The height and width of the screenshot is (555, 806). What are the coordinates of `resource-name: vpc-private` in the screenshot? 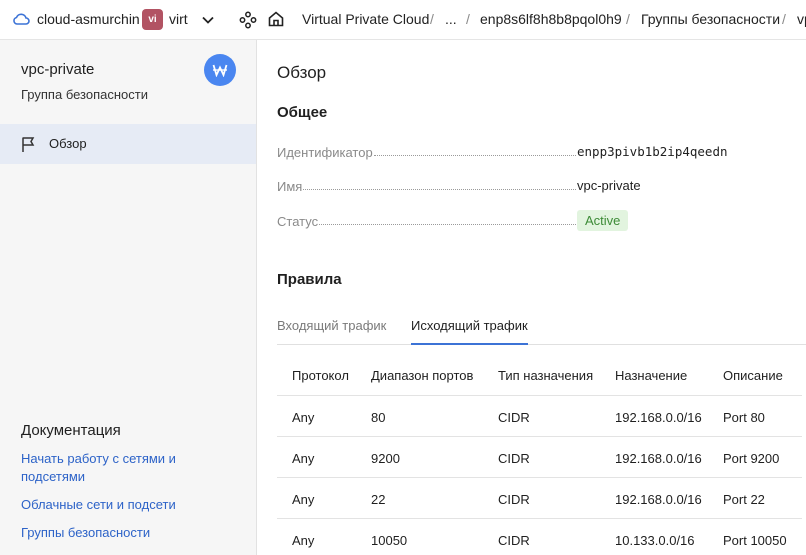 It's located at (609, 185).